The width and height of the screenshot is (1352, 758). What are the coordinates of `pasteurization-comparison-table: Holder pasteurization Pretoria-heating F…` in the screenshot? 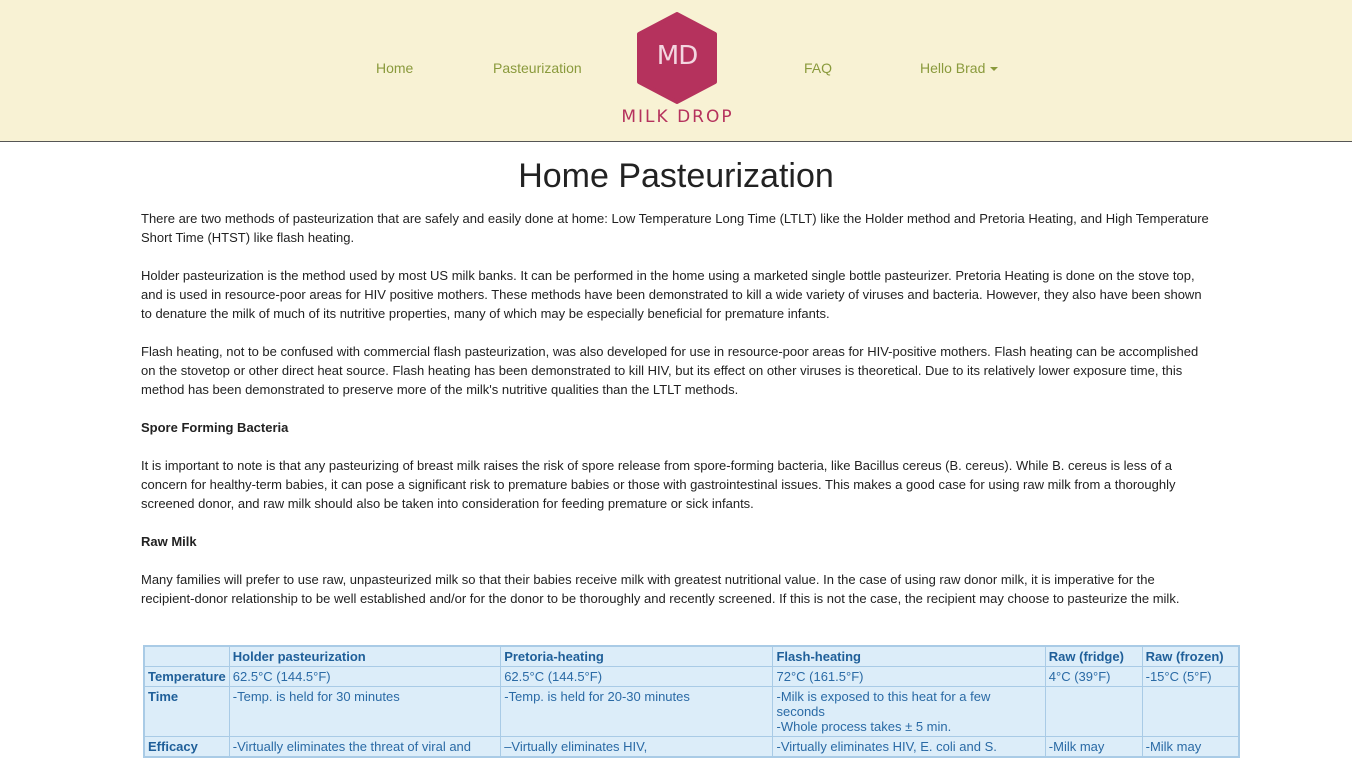 It's located at (691, 701).